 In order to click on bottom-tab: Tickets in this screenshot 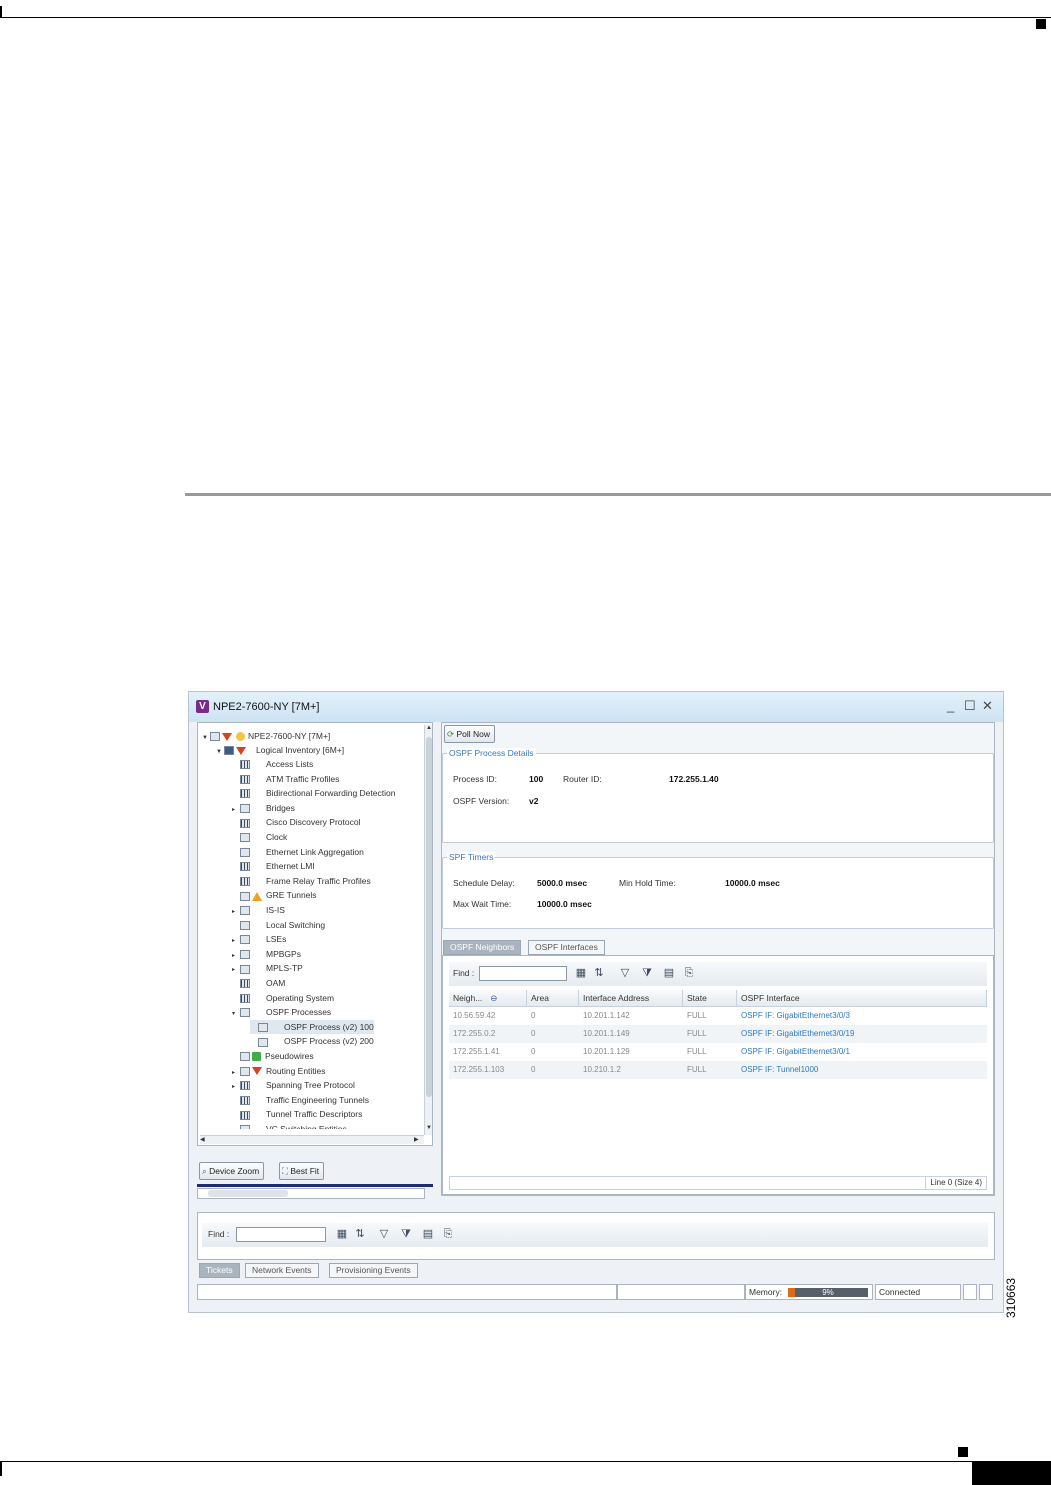, I will do `click(219, 1270)`.